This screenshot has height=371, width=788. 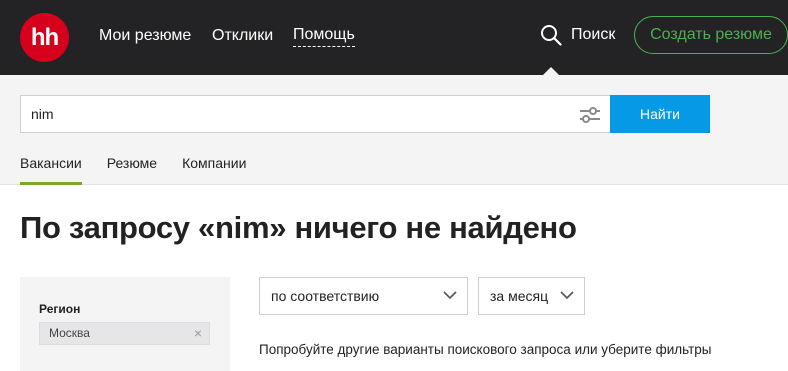 I want to click on region-chip-label: Москва, so click(x=69, y=333).